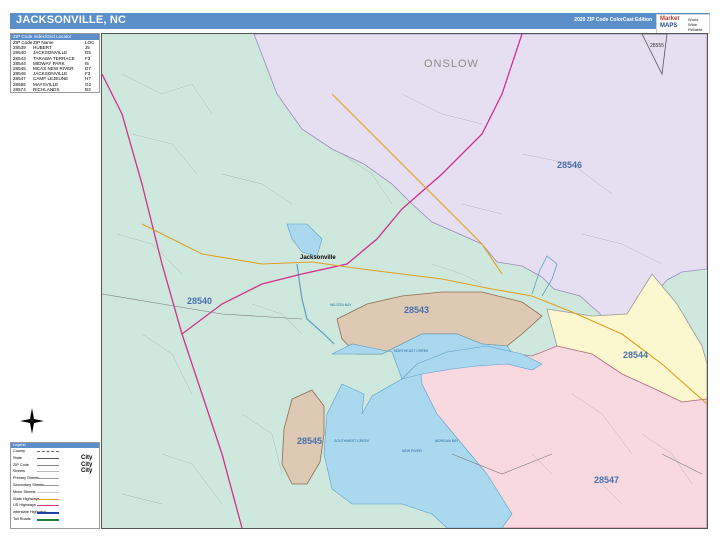 The image size is (720, 543). I want to click on legend-label: Streets, so click(19, 471).